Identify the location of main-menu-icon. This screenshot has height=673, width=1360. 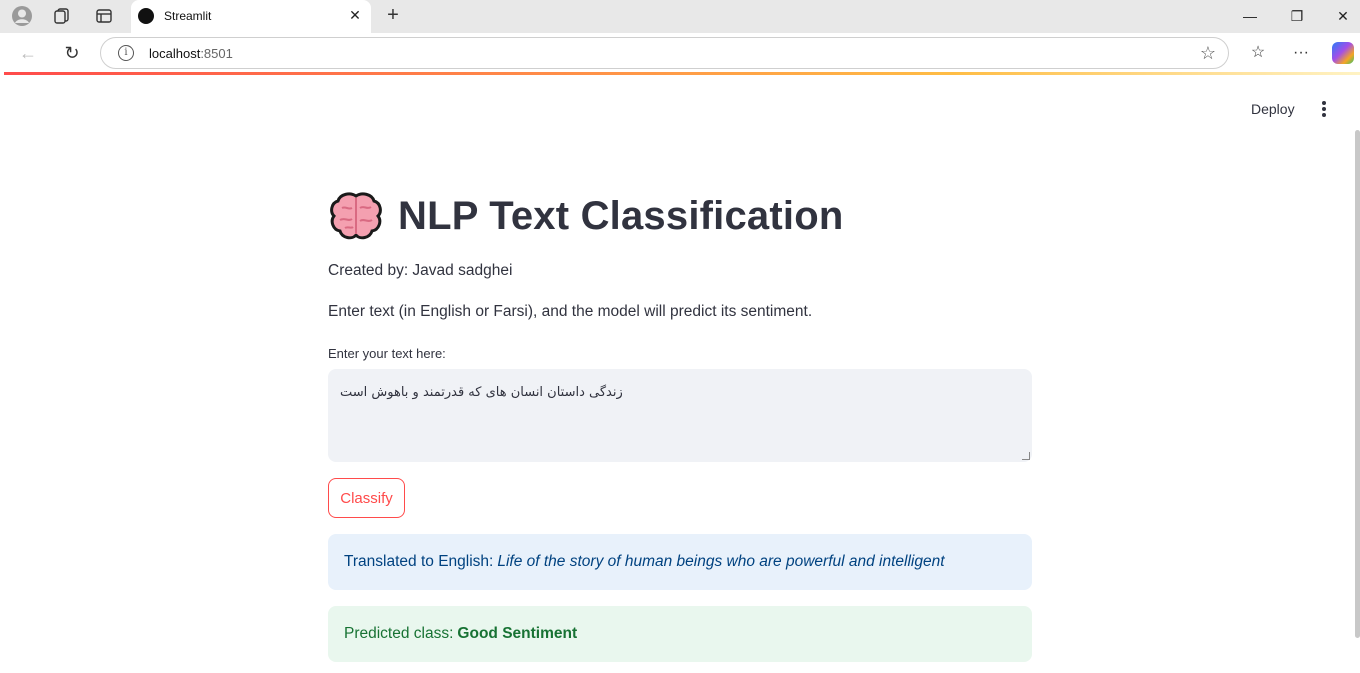
(1324, 109).